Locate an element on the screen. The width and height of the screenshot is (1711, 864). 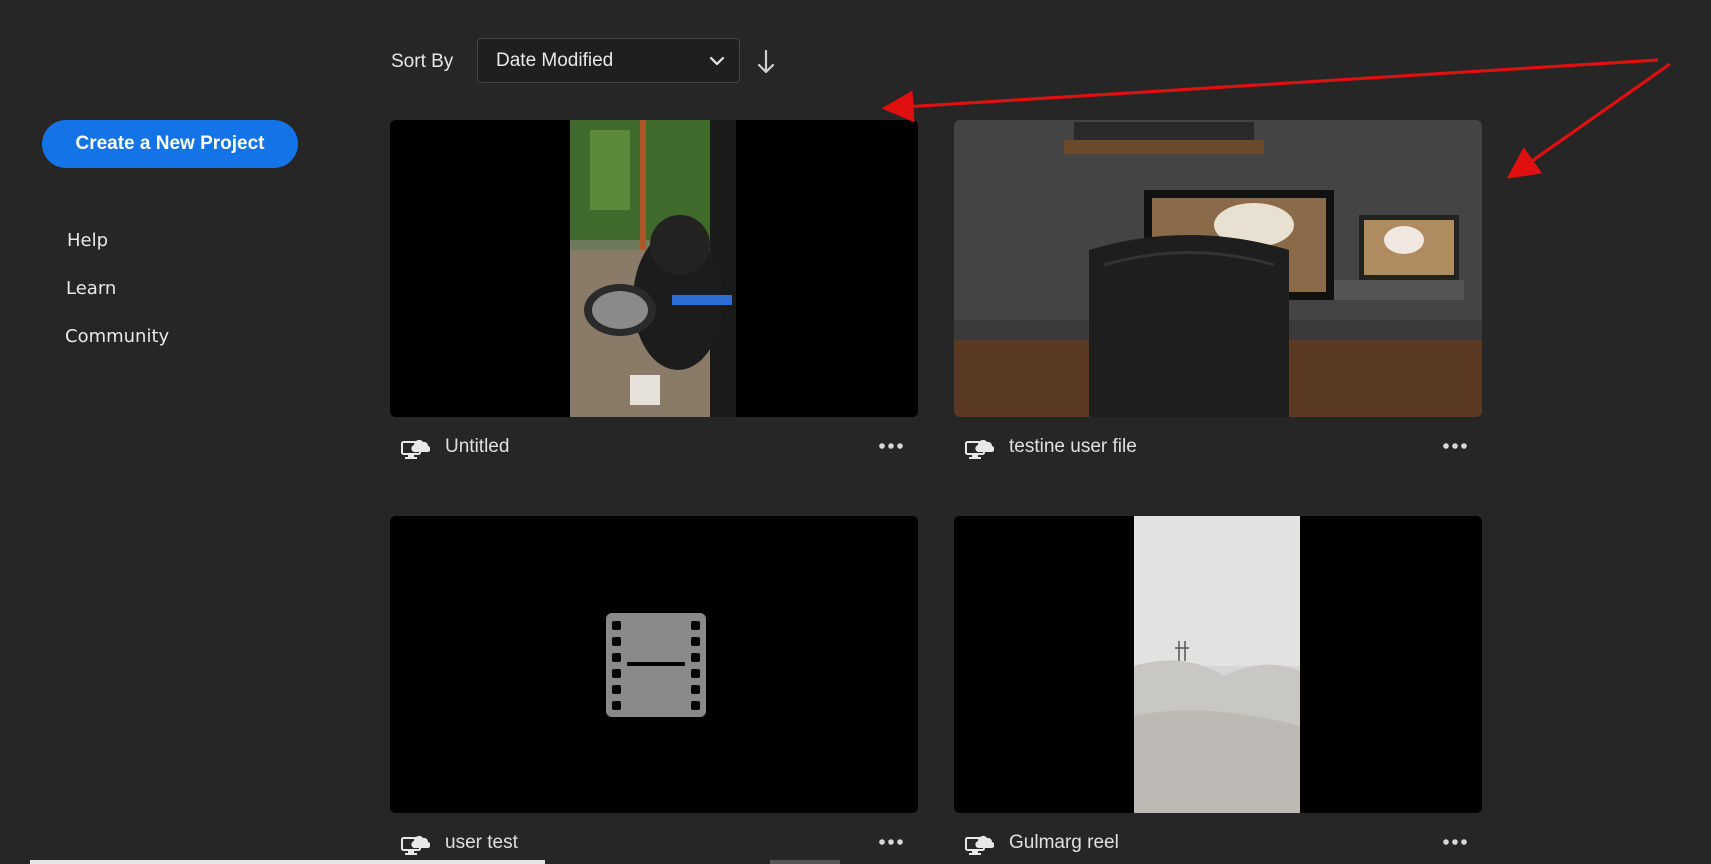
sidebar-link-learn: Learn is located at coordinates (91, 288).